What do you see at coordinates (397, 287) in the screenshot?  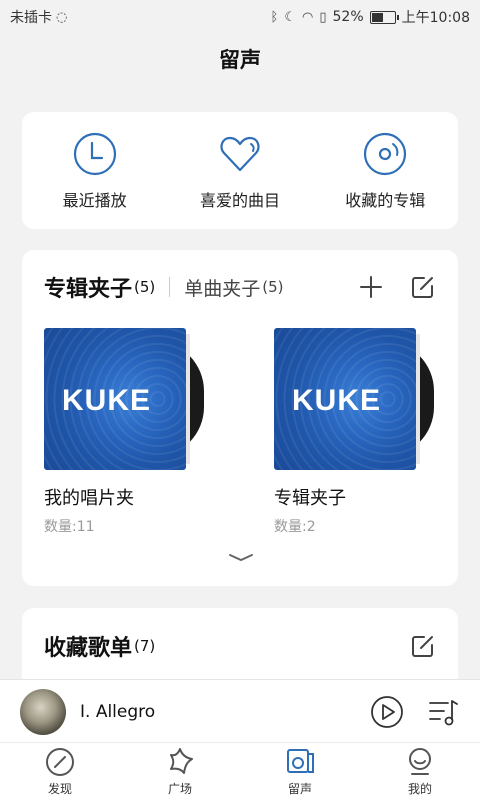 I see `clip-actions` at bounding box center [397, 287].